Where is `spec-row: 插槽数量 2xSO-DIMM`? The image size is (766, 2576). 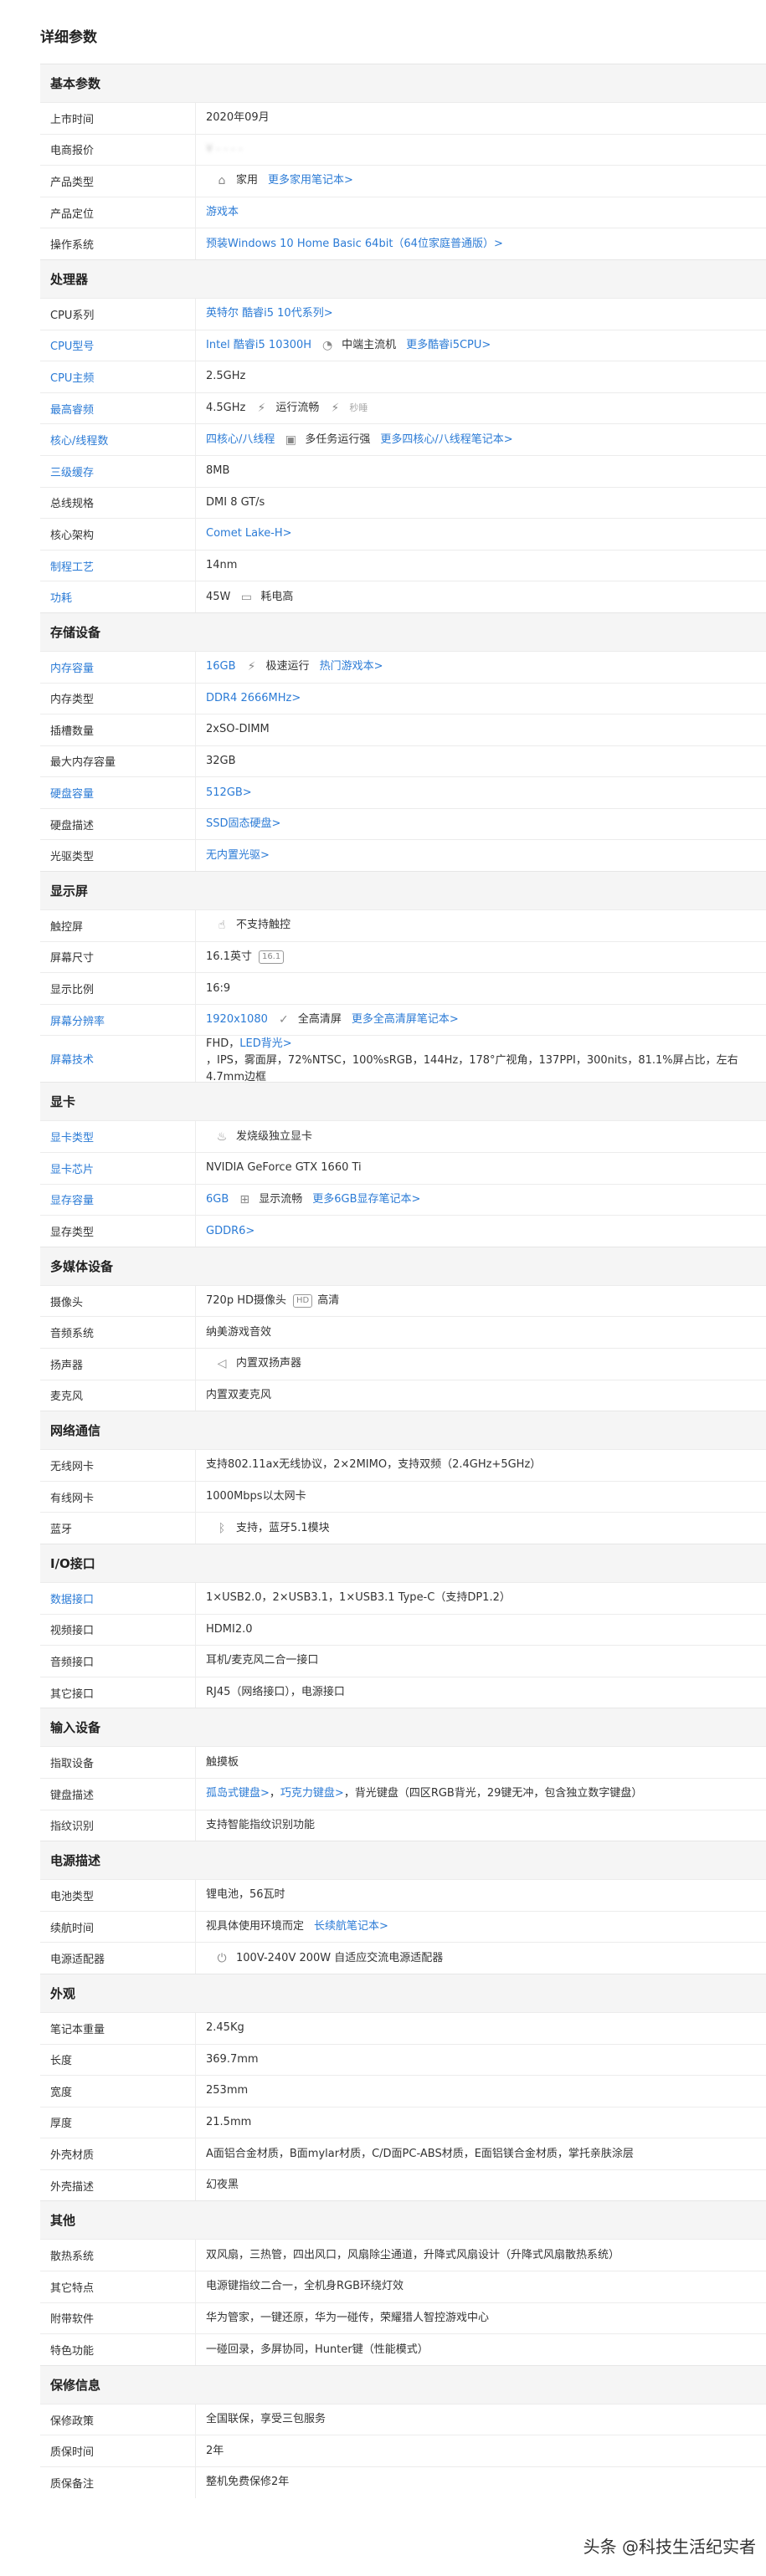 spec-row: 插槽数量 2xSO-DIMM is located at coordinates (403, 729).